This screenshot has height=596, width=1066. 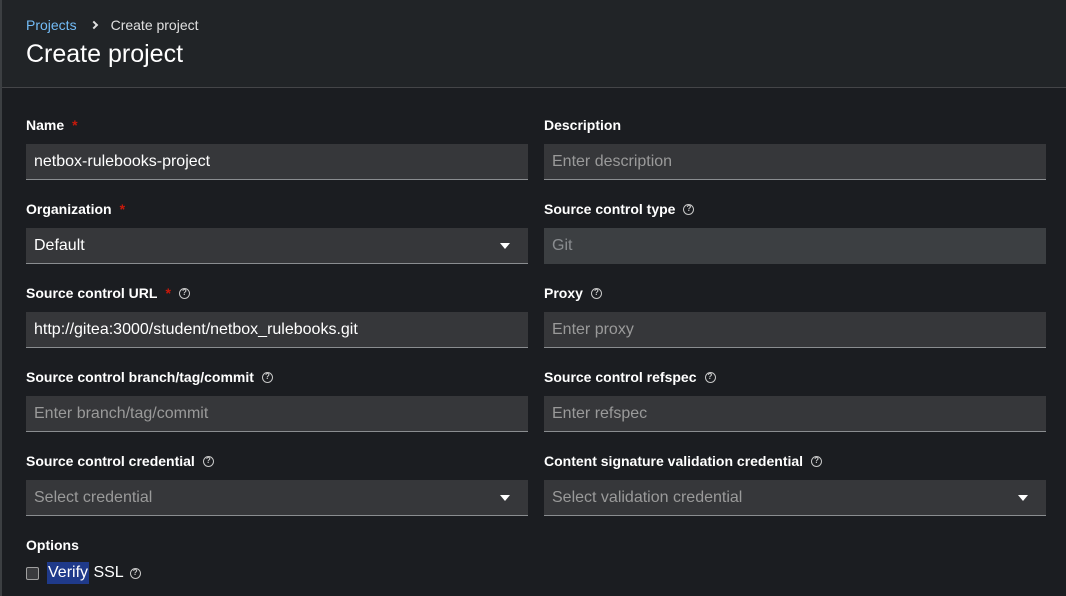 What do you see at coordinates (277, 498) in the screenshot?
I see `credential-select: Select credential` at bounding box center [277, 498].